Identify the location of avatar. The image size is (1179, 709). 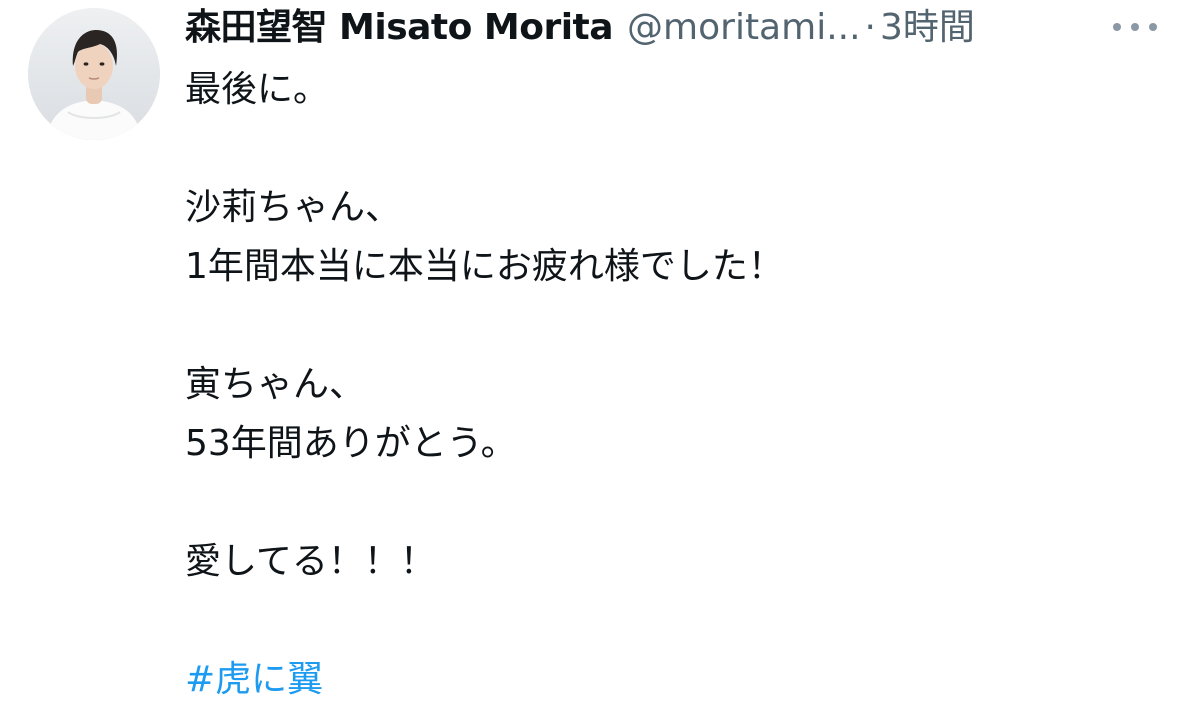
(94, 74).